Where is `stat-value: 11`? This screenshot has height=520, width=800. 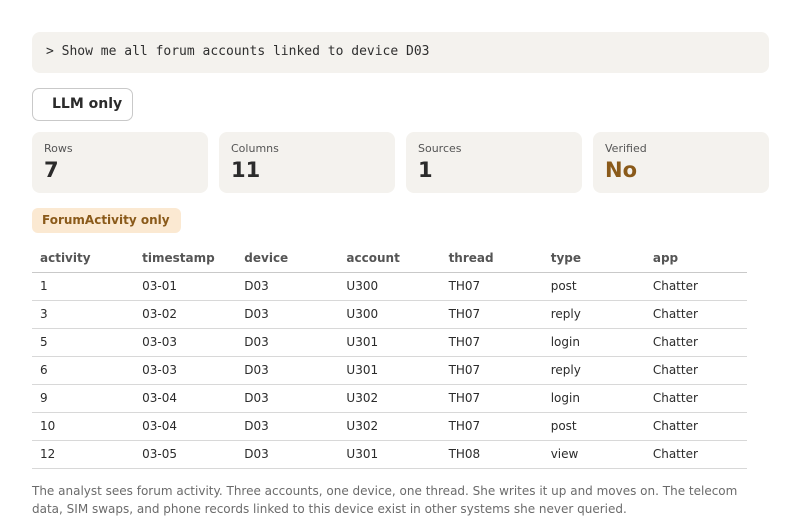
stat-value: 11 is located at coordinates (246, 170).